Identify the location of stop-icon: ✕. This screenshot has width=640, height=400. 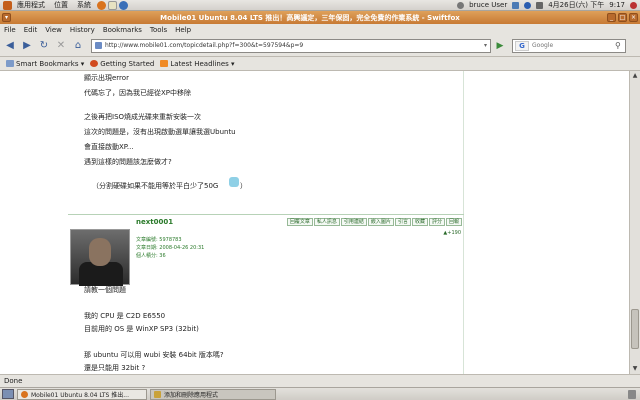
(61, 46).